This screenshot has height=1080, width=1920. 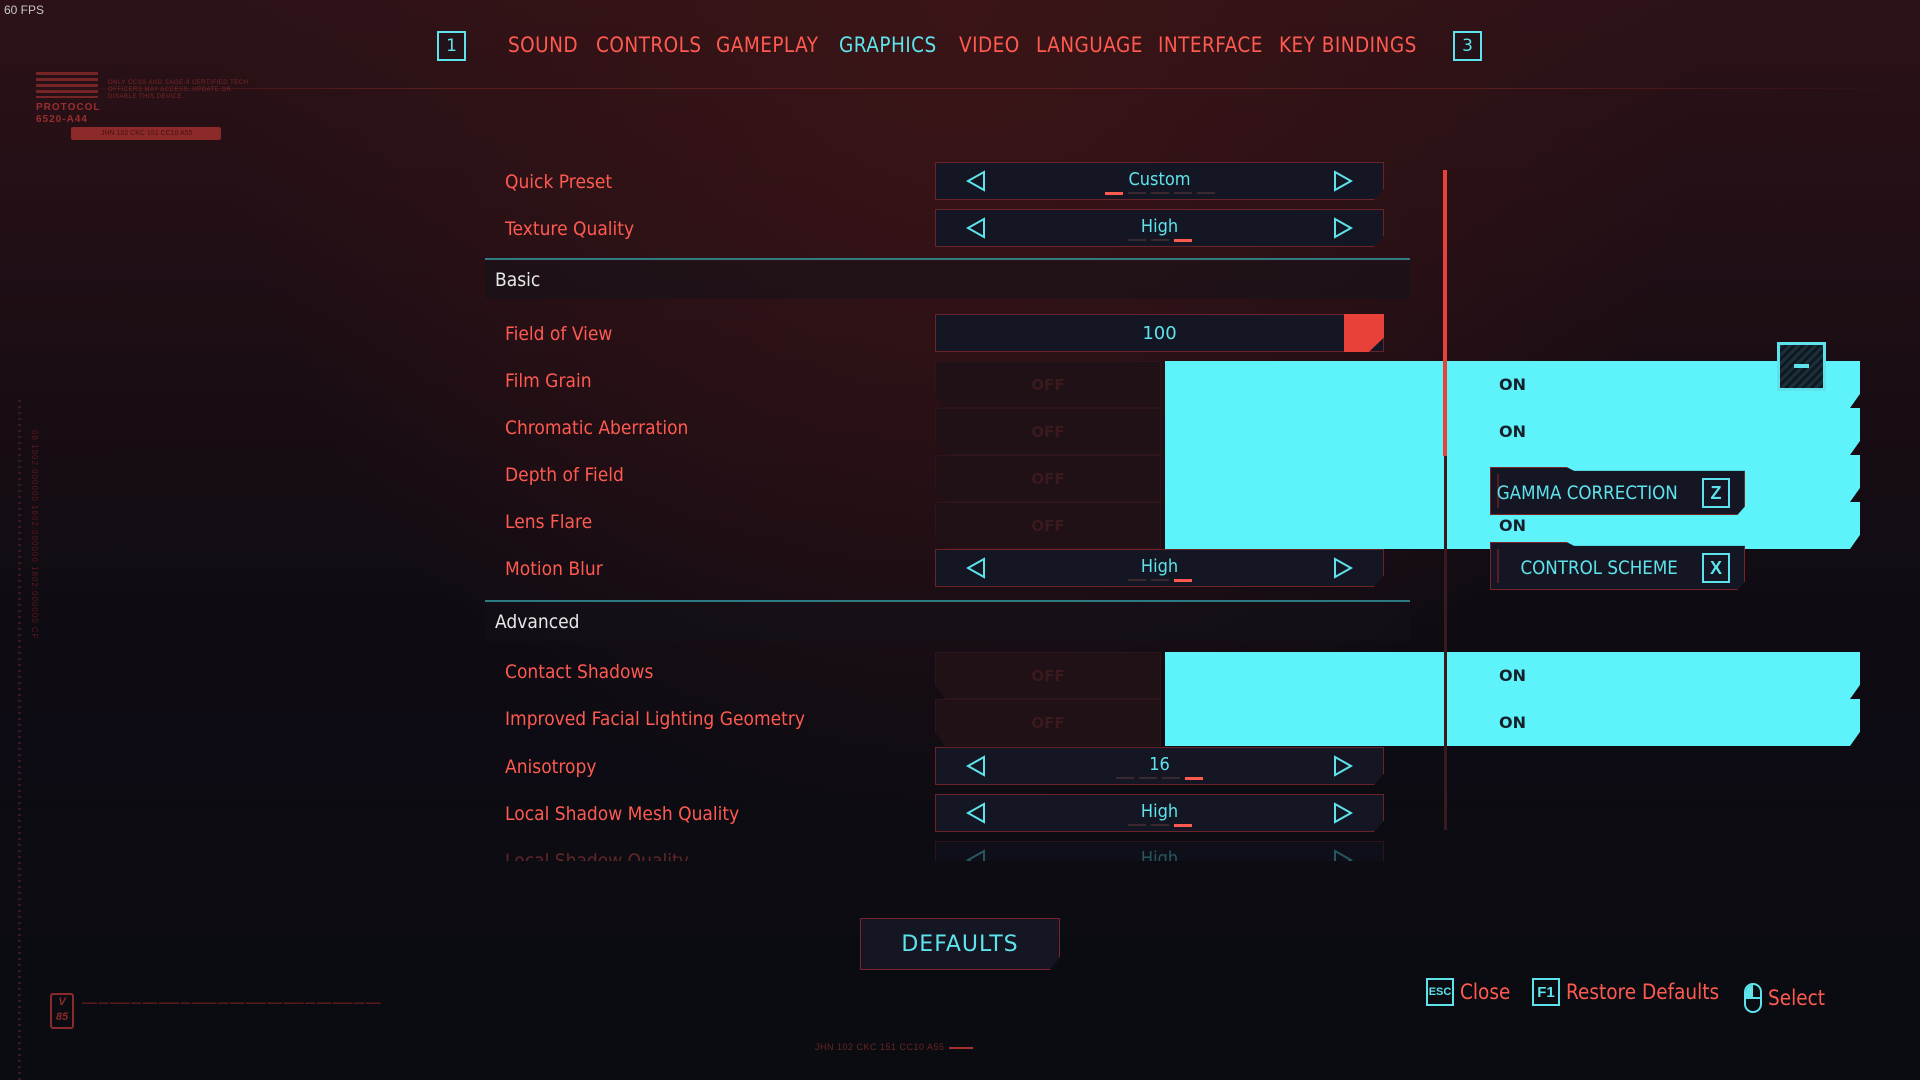 I want to click on button-label: CONTROL SCHEME, so click(x=1599, y=568).